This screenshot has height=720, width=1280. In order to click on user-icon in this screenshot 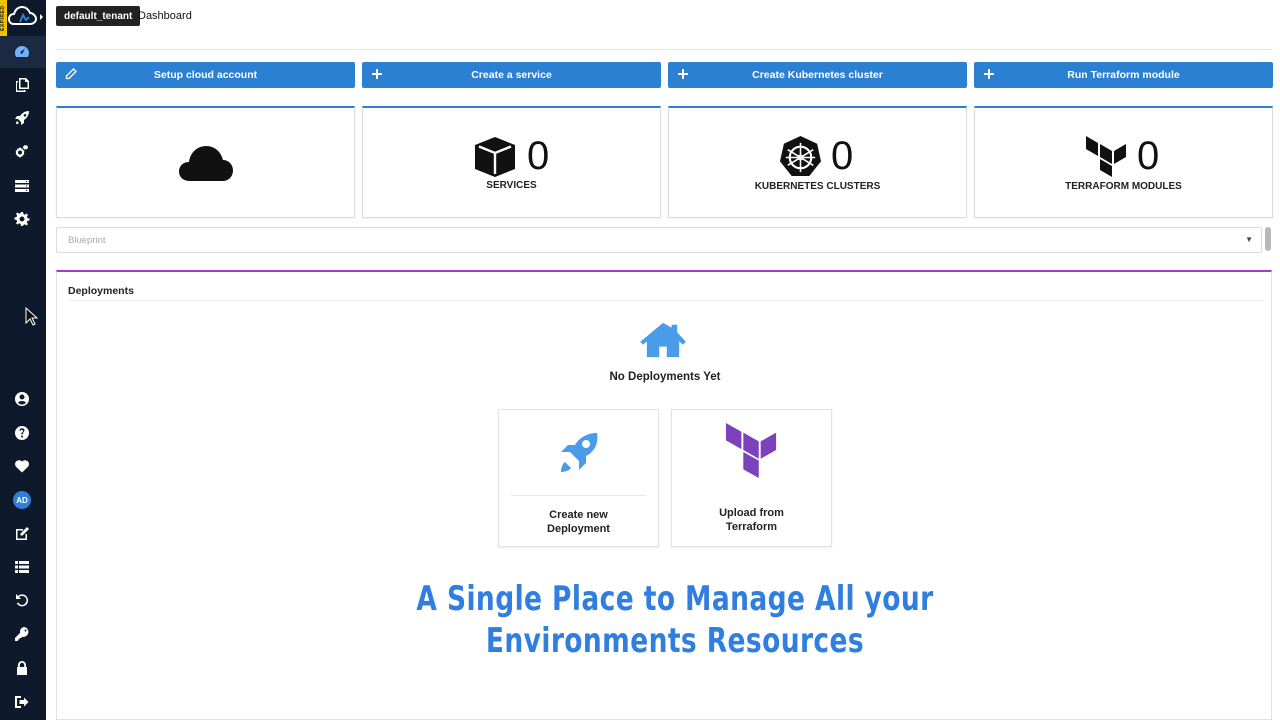, I will do `click(22, 399)`.